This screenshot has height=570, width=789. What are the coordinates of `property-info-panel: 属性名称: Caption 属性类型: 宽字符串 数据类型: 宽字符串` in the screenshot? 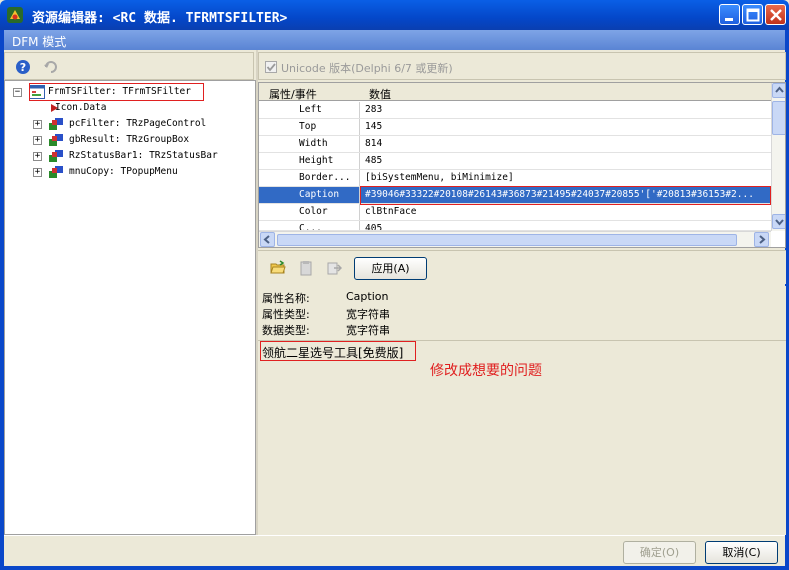 It's located at (522, 313).